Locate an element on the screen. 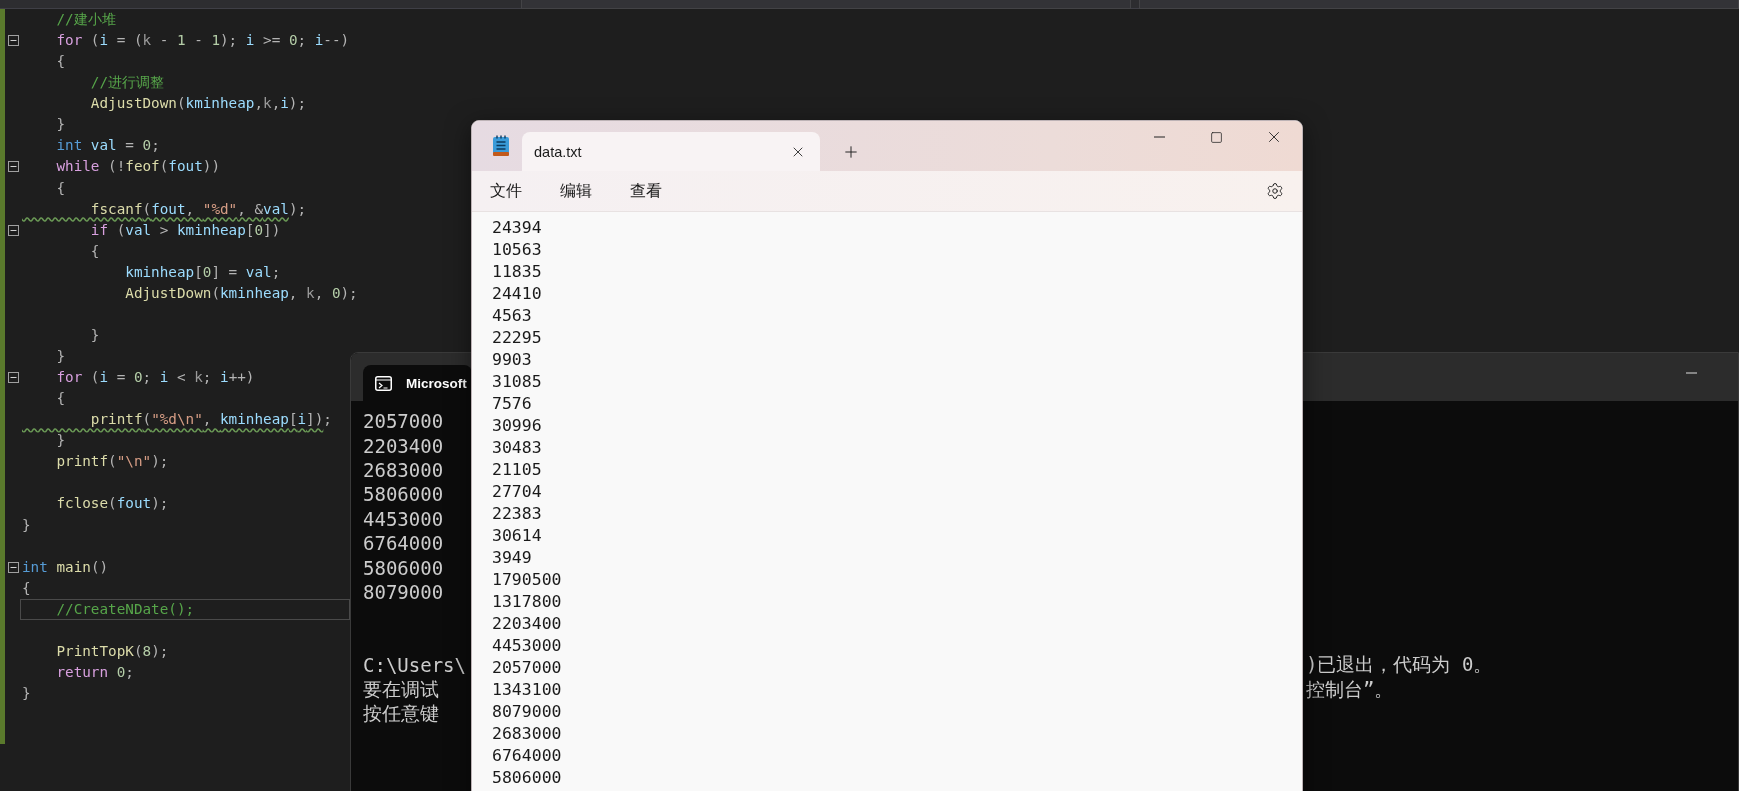 The image size is (1739, 791). text-line: 31085 is located at coordinates (517, 382).